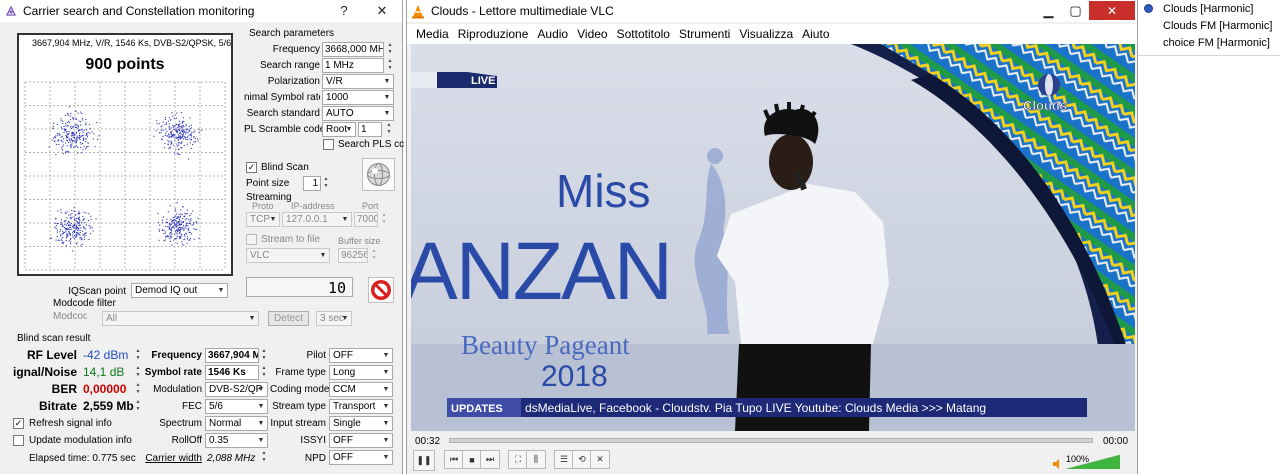  What do you see at coordinates (251, 239) in the screenshot?
I see `stream-to-file-checkbox` at bounding box center [251, 239].